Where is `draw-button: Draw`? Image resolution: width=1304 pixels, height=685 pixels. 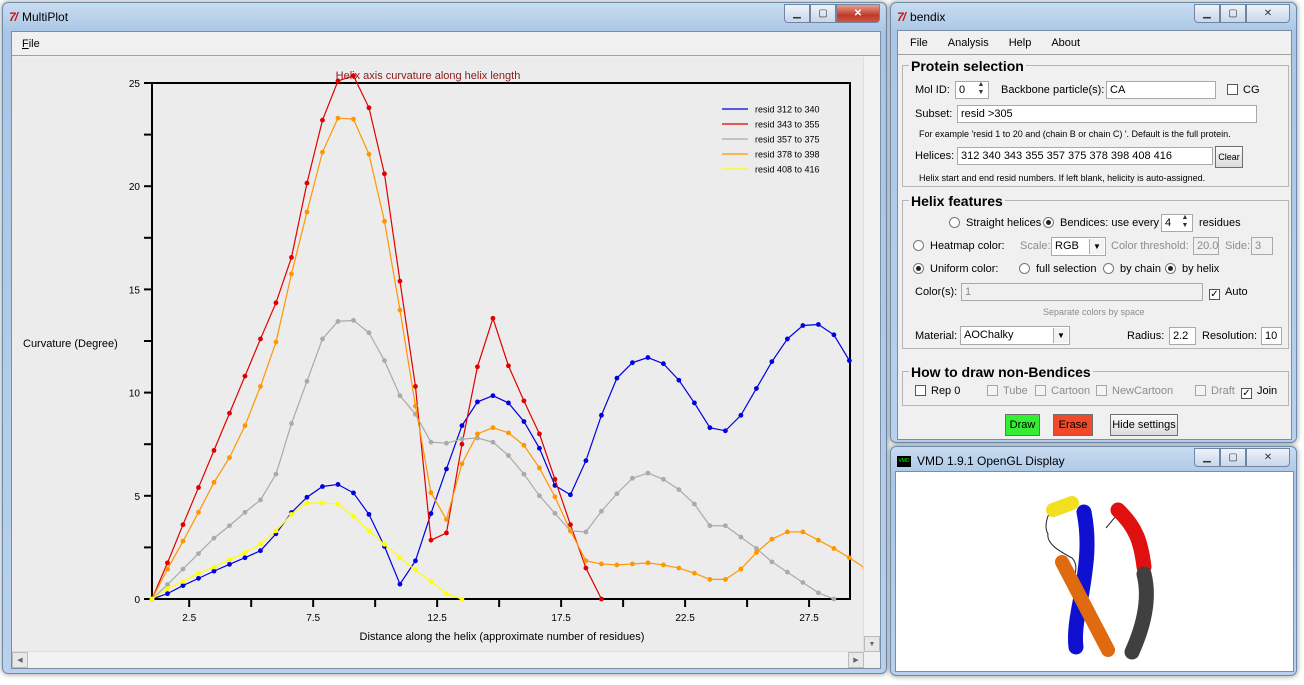 draw-button: Draw is located at coordinates (1022, 425).